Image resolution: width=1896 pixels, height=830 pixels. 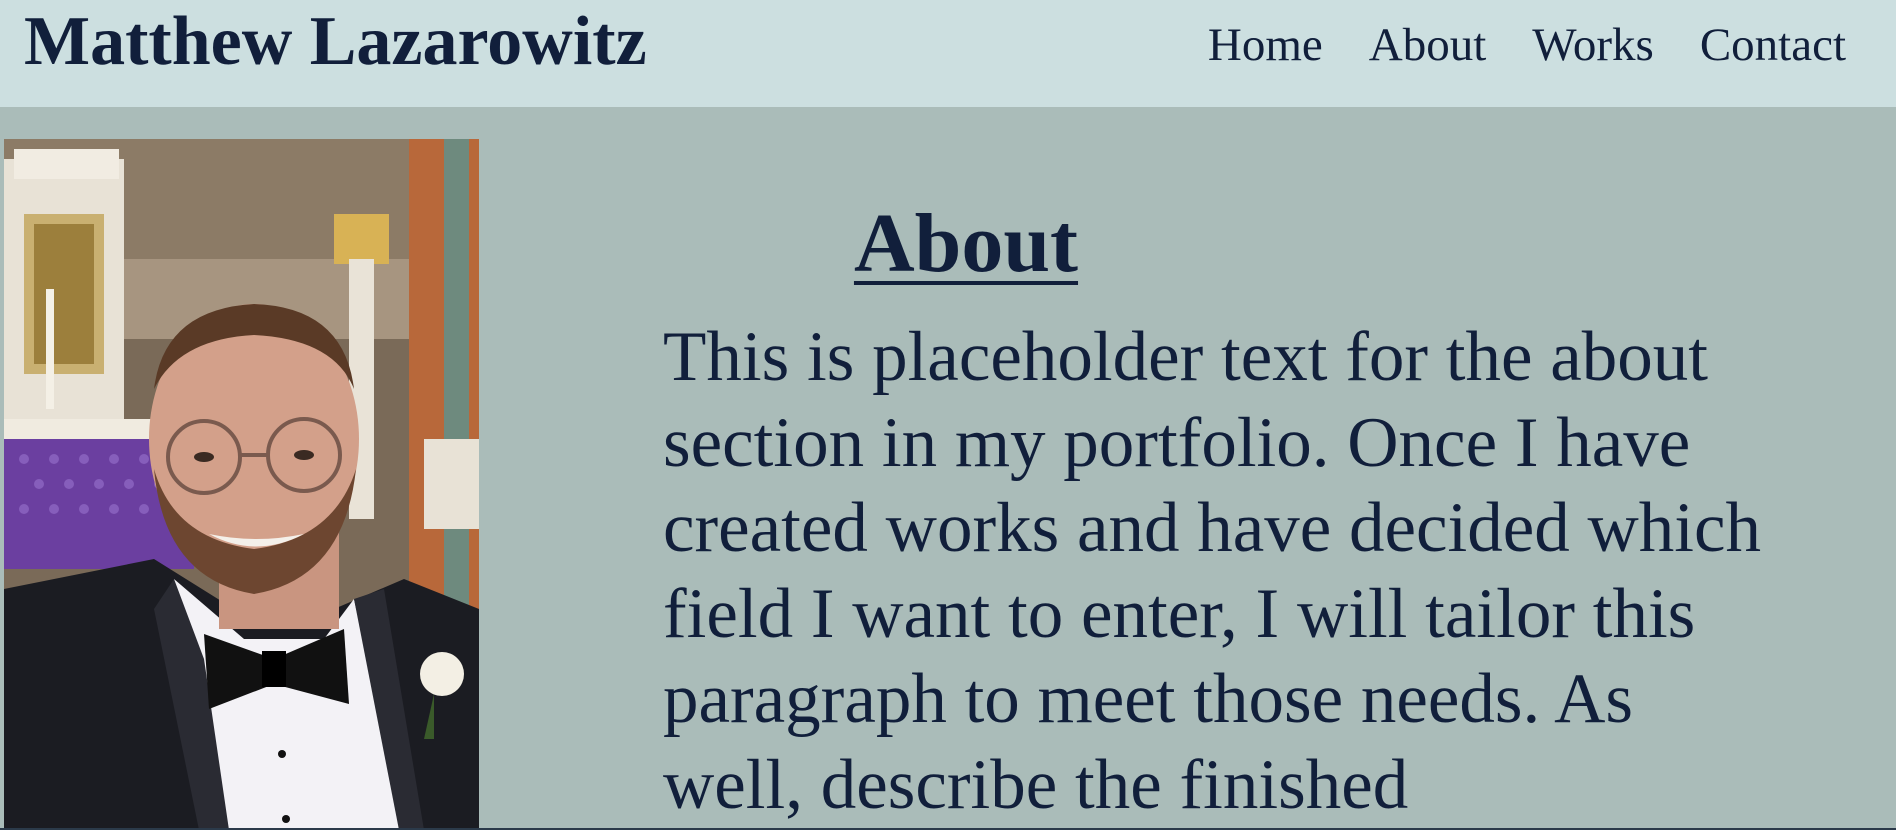 What do you see at coordinates (335, 41) in the screenshot?
I see `site-title: Matthew Lazarowitz` at bounding box center [335, 41].